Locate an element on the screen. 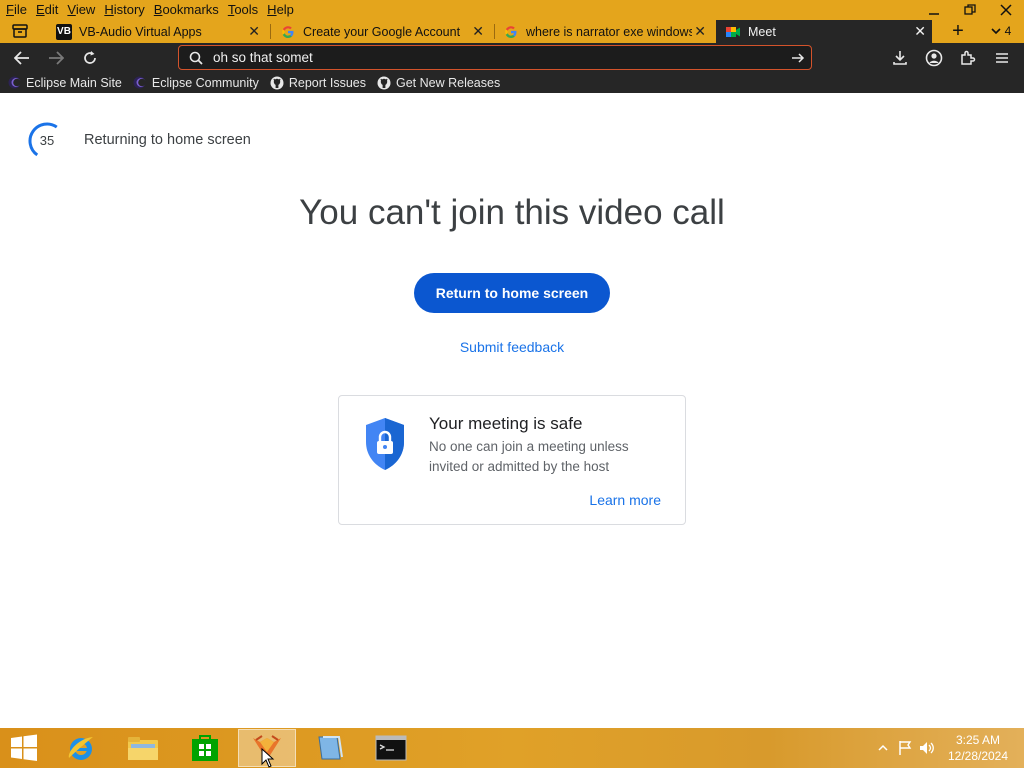 The height and width of the screenshot is (768, 1024). plus-icon: + is located at coordinates (958, 30).